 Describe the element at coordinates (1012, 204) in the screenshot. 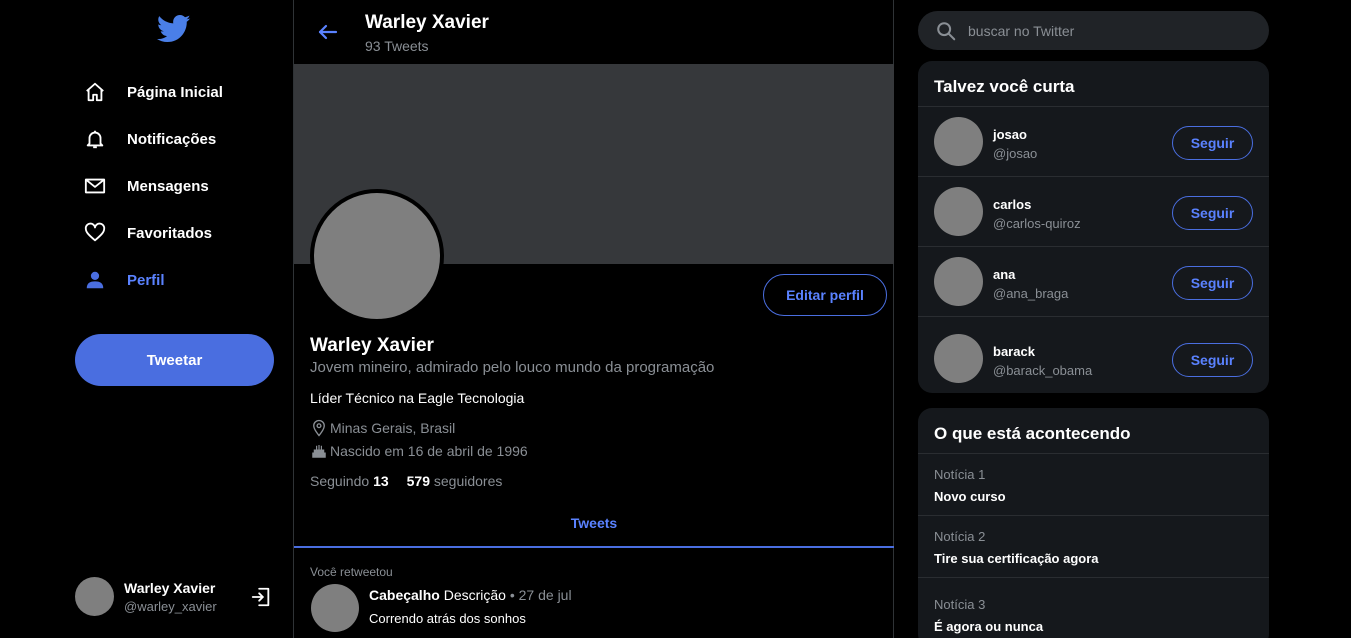

I see `suggestion-name: carlos` at that location.